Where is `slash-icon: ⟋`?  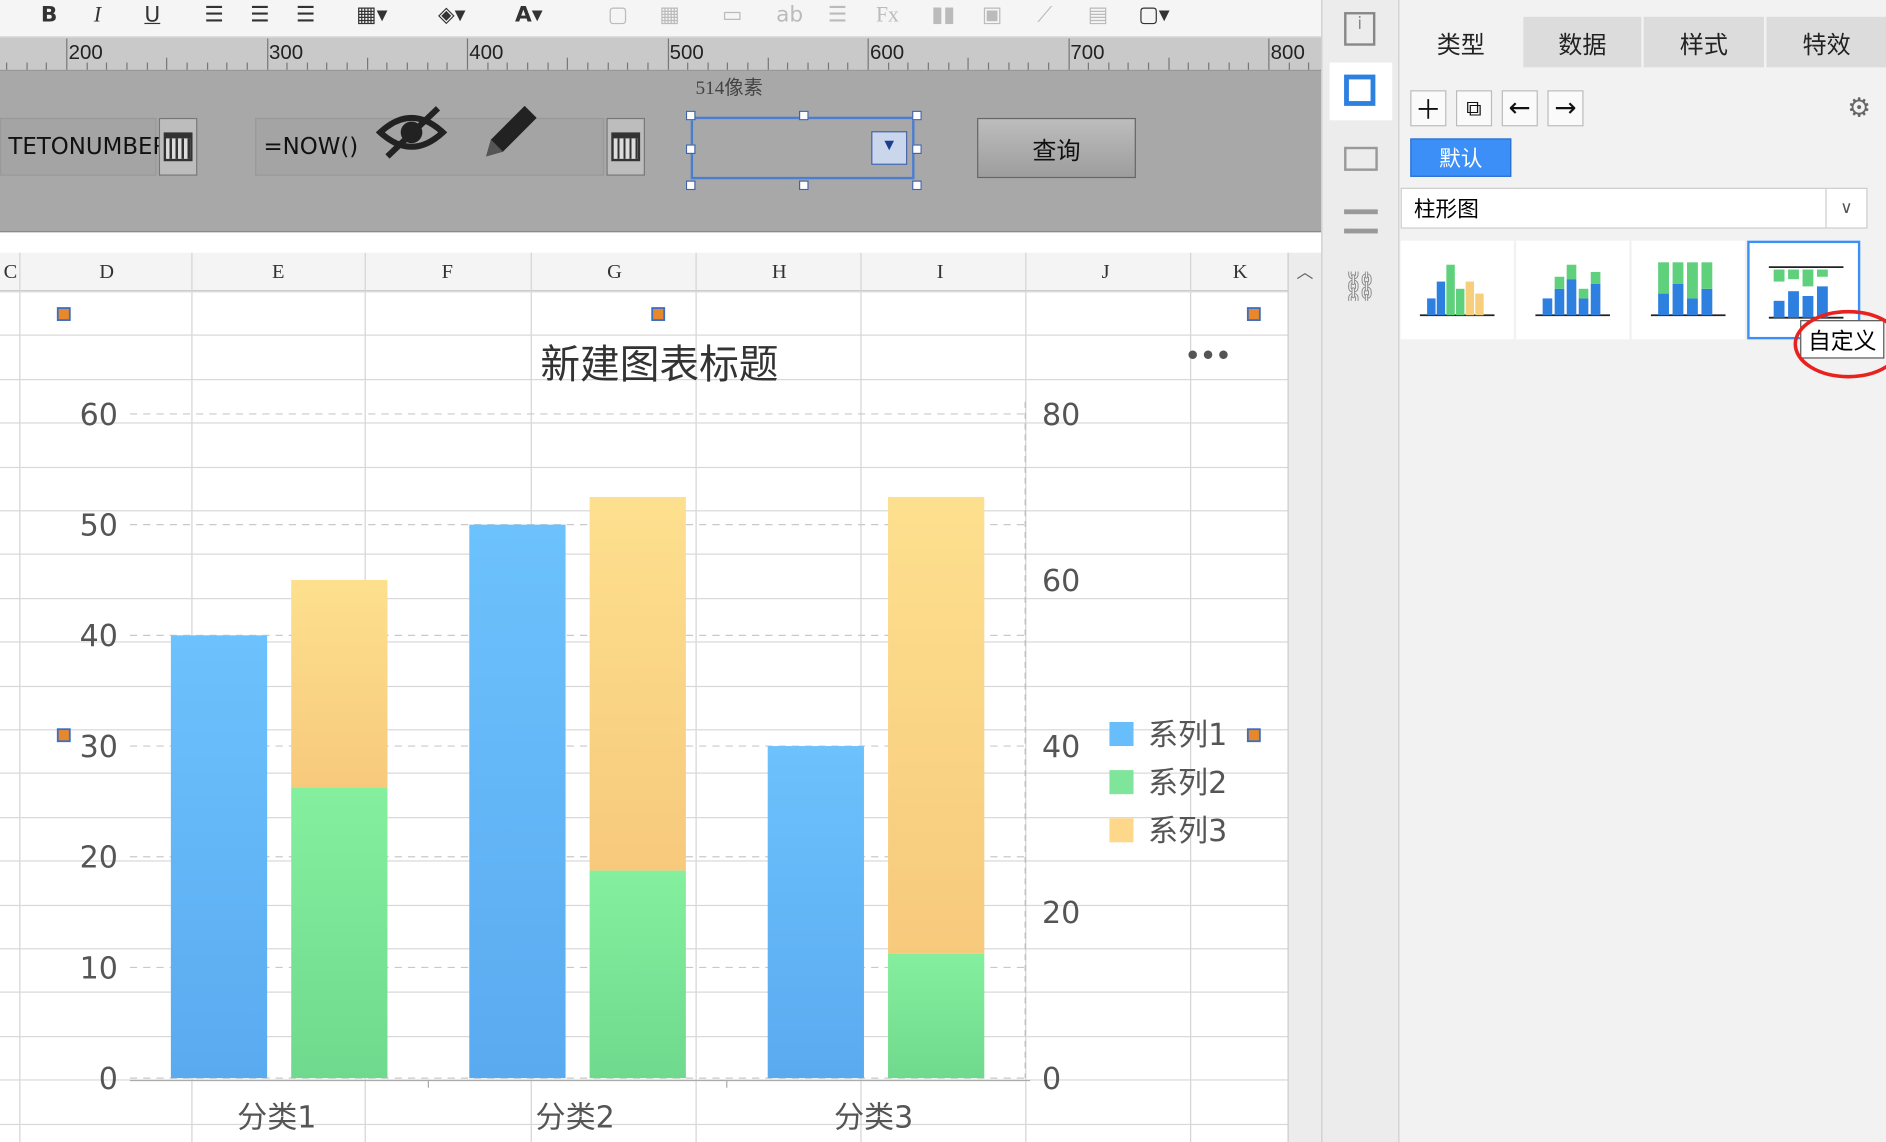 slash-icon: ⟋ is located at coordinates (1044, 16).